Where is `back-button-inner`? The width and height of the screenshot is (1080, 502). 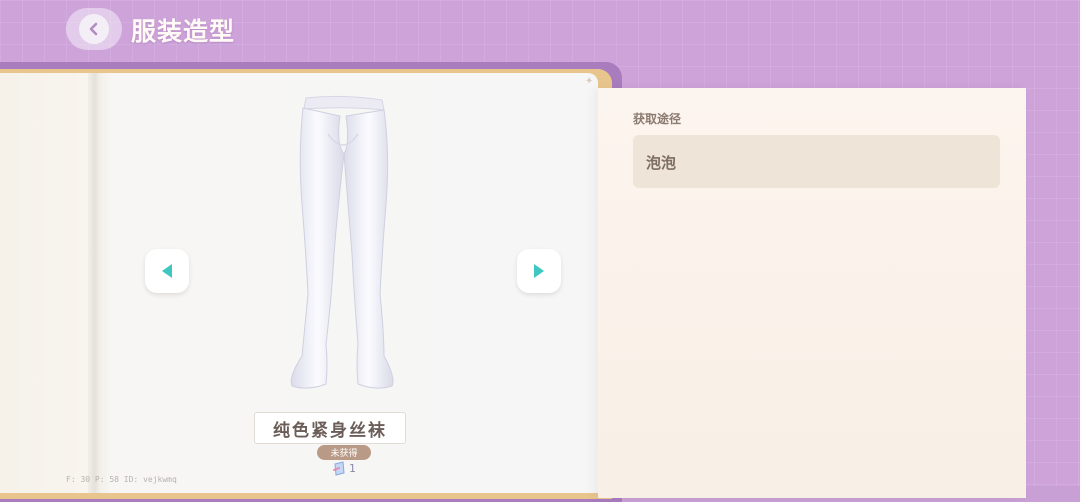
back-button-inner is located at coordinates (94, 29).